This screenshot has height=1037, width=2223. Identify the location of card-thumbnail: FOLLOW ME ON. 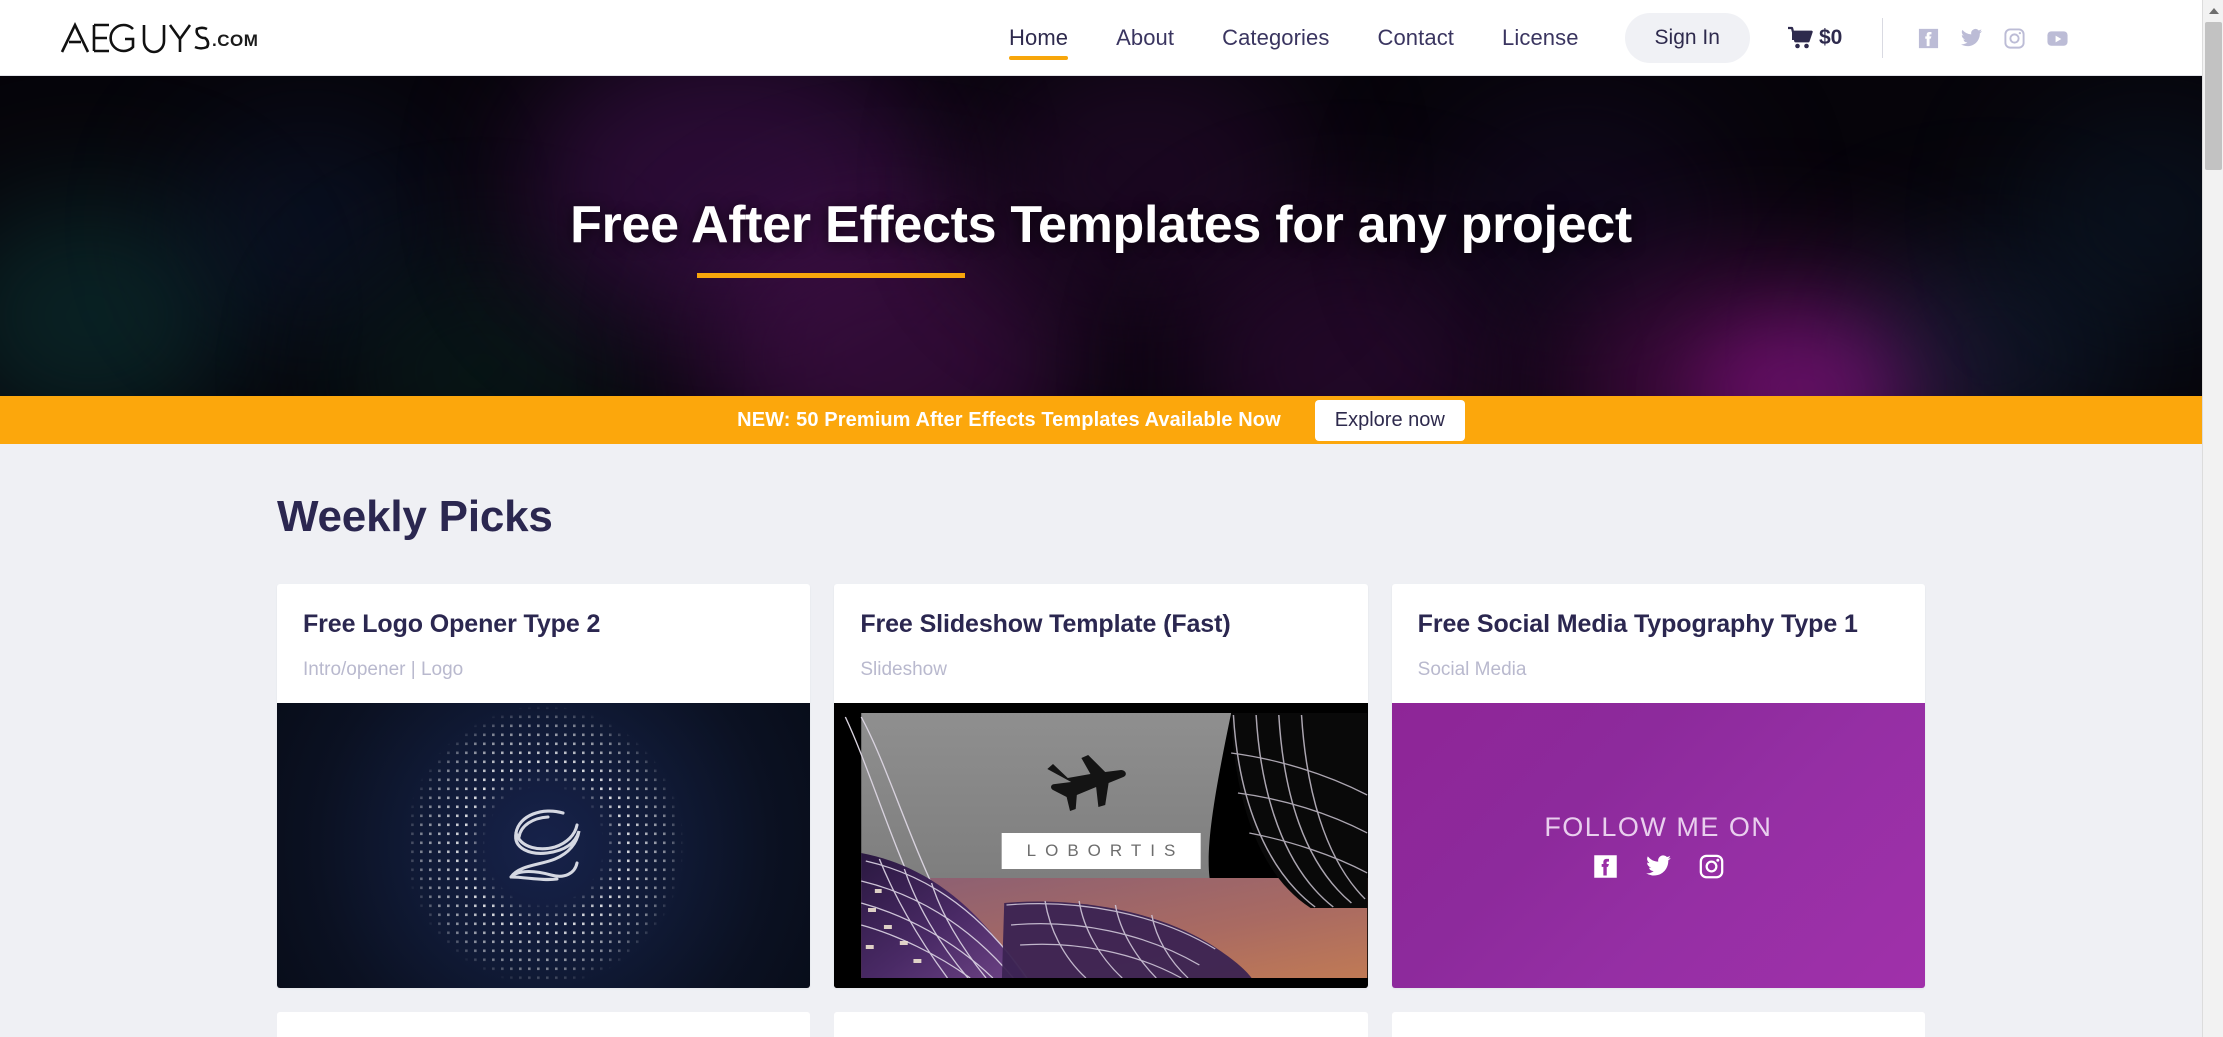
(1658, 845).